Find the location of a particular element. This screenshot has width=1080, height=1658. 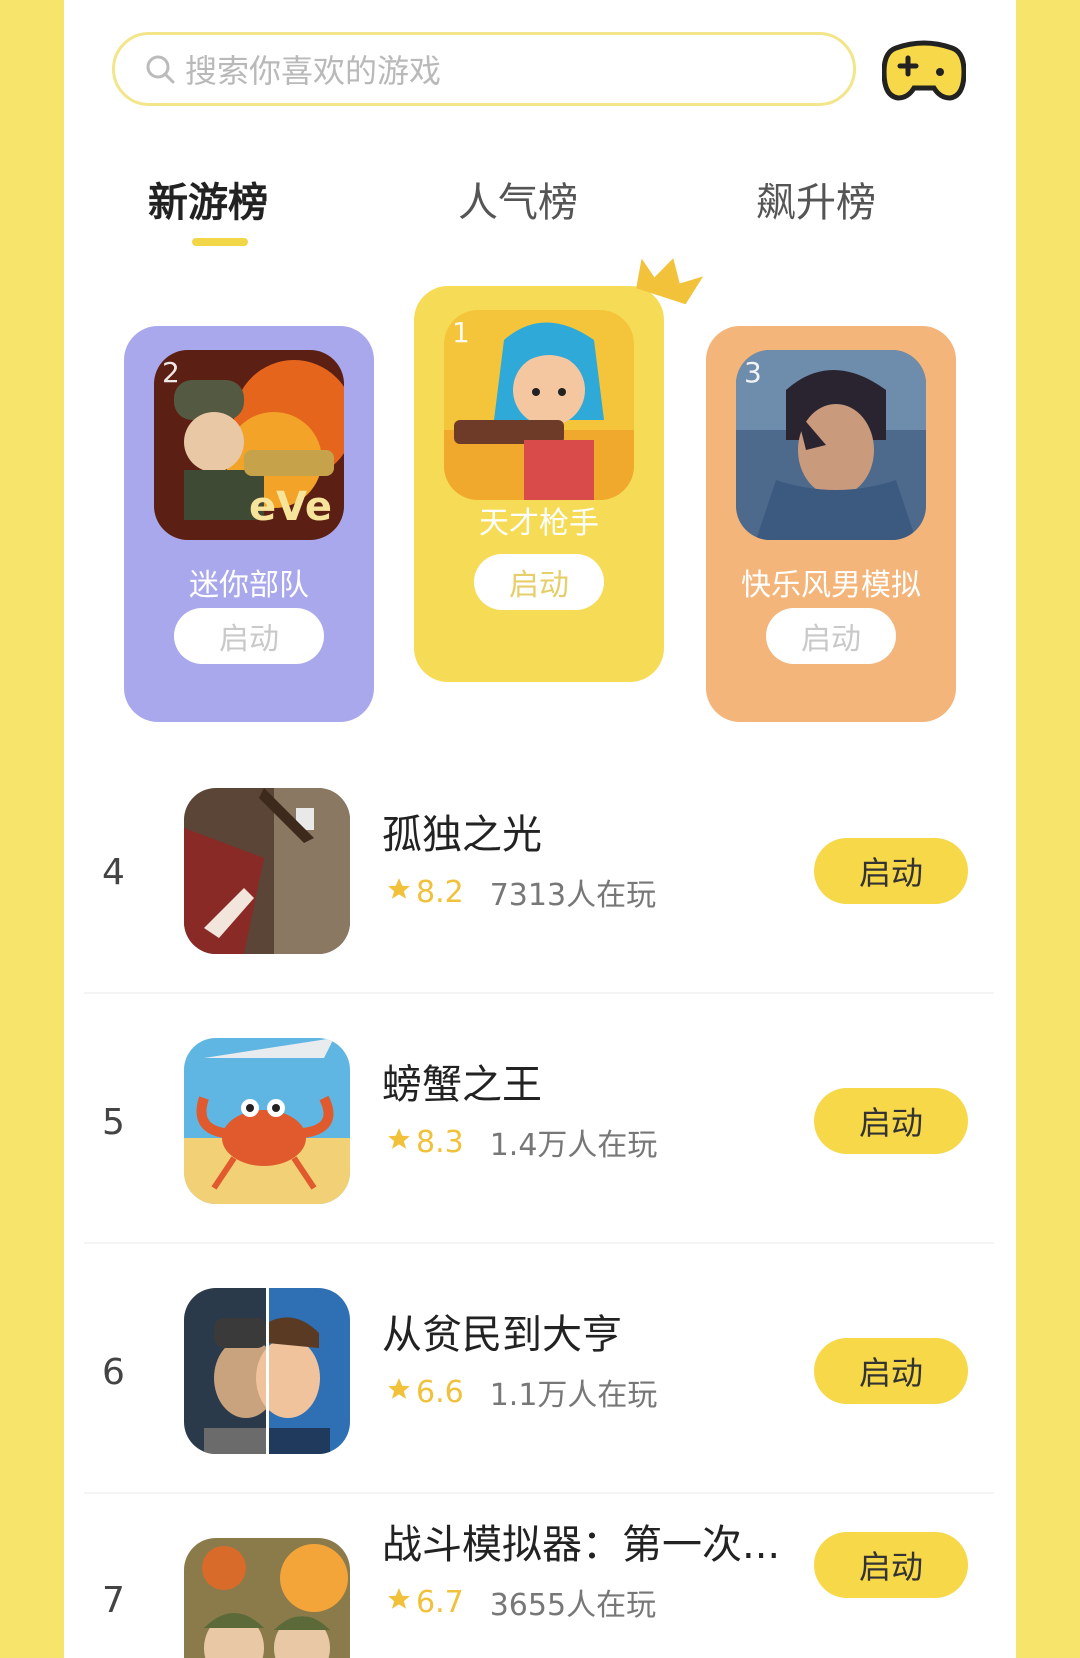

game-title: 从贫民到大亨 is located at coordinates (502, 1335).